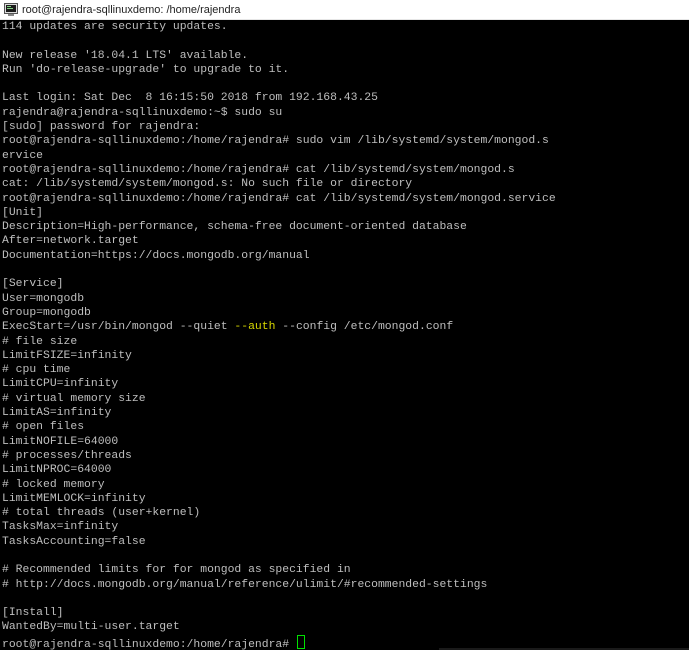 The image size is (689, 650). What do you see at coordinates (60, 441) in the screenshot?
I see `terminal-text: LimitNOFILE=64000` at bounding box center [60, 441].